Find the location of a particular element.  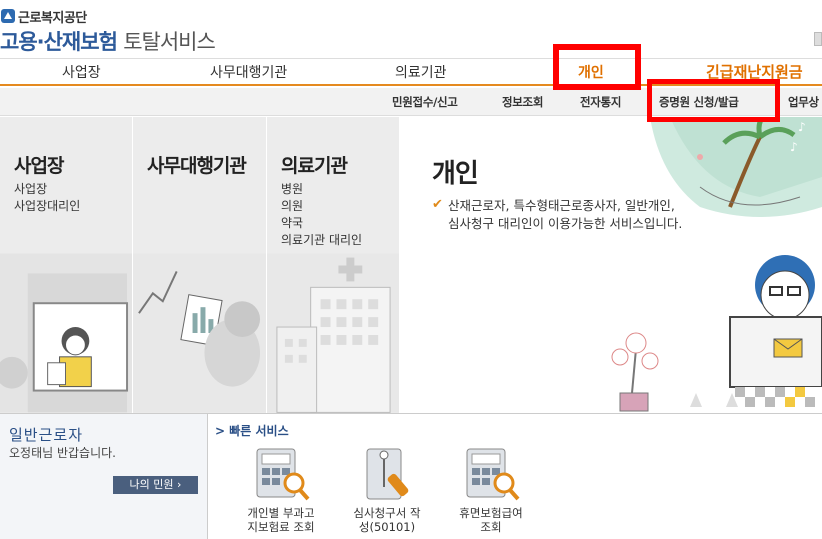

service-title-sub: 토탈서비스 is located at coordinates (169, 42).